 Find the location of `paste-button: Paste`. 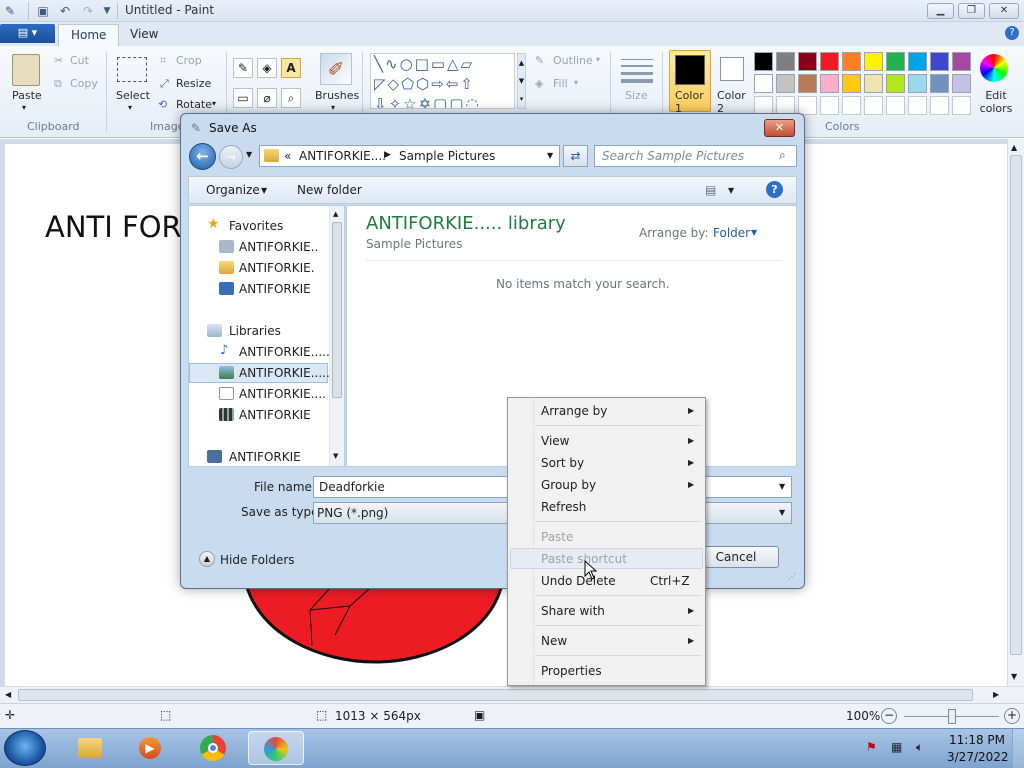

paste-button: Paste is located at coordinates (27, 95).